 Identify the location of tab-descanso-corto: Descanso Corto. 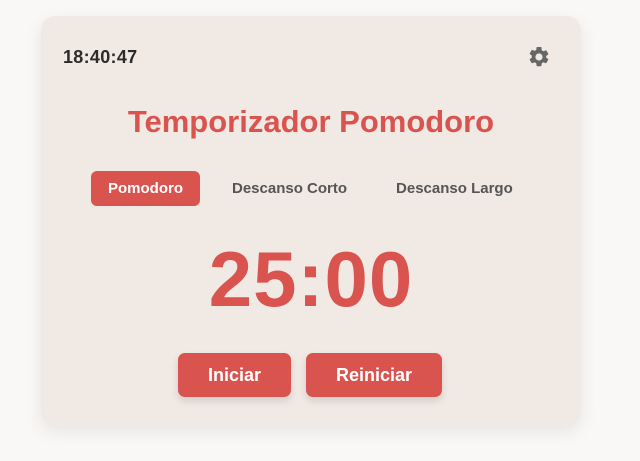
(289, 188).